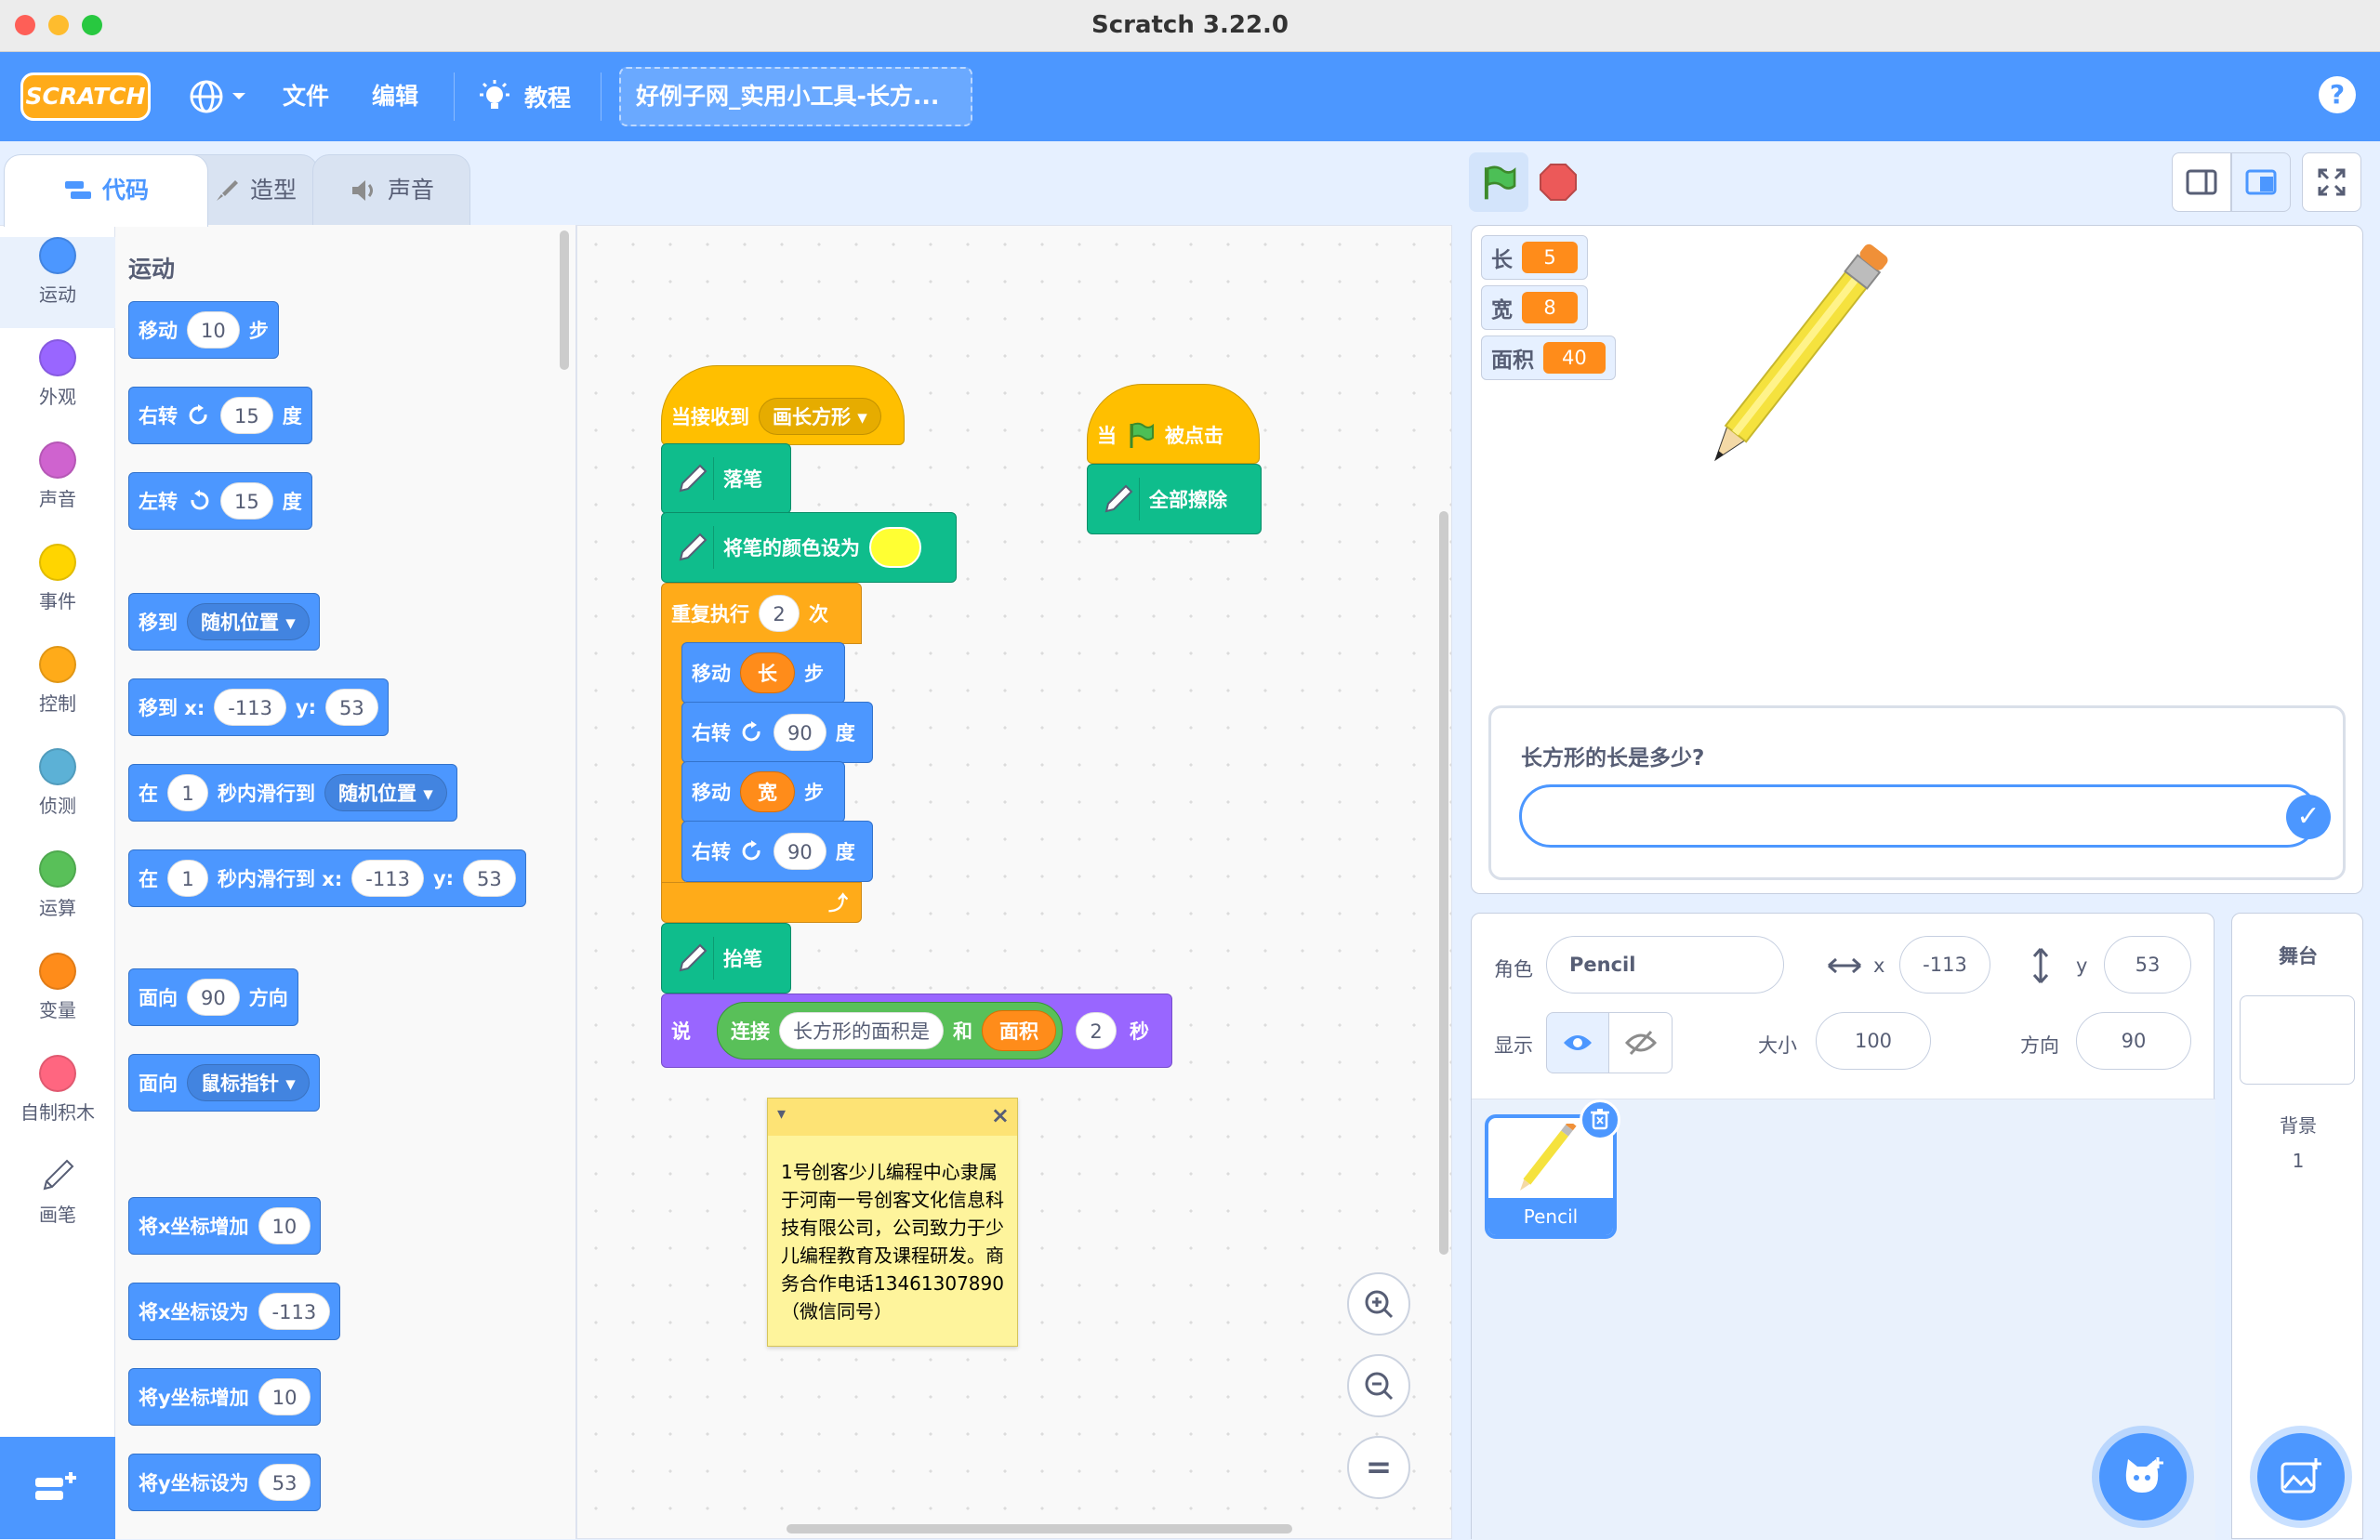 The image size is (2380, 1540). I want to click on pen-down-block: 落笔, so click(726, 478).